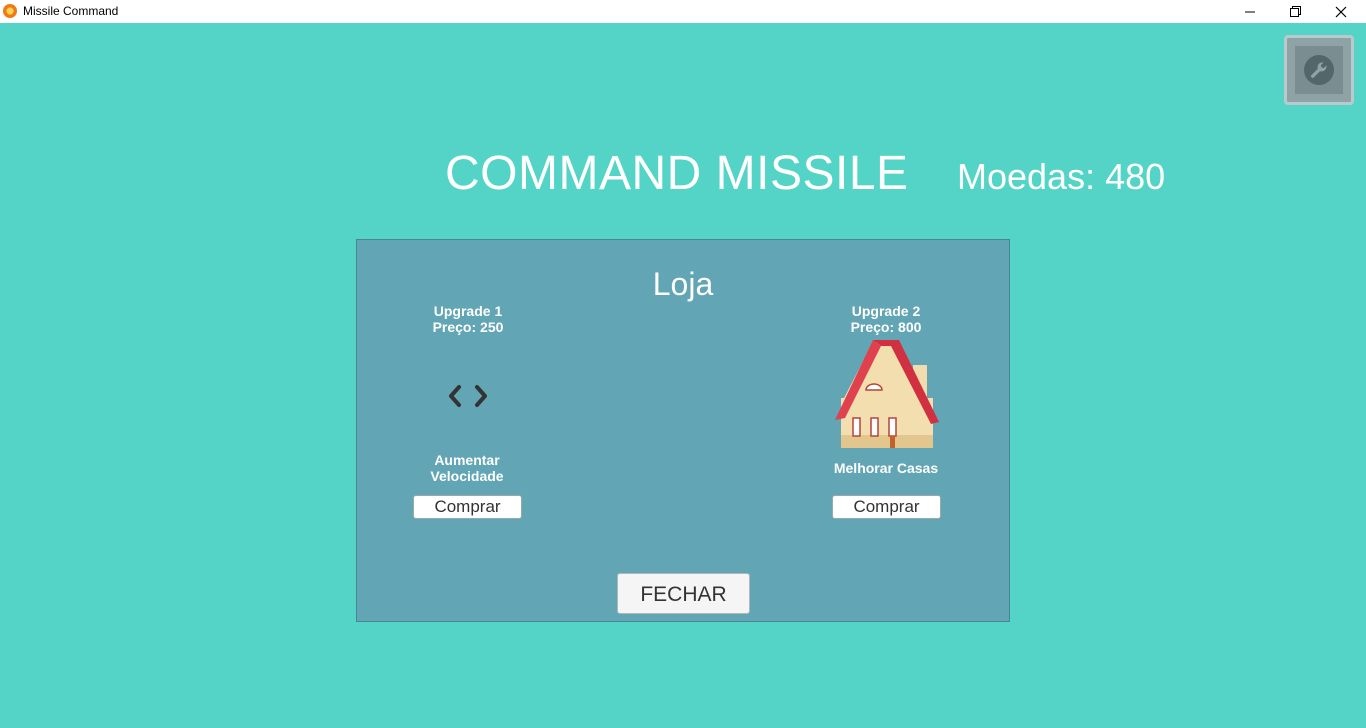  What do you see at coordinates (467, 476) in the screenshot?
I see `upgrade-1-desc-line2: Velocidade` at bounding box center [467, 476].